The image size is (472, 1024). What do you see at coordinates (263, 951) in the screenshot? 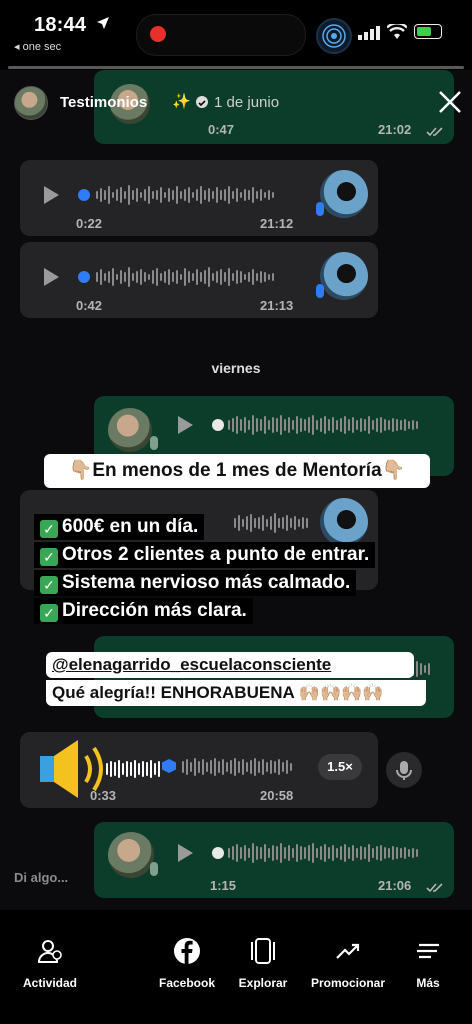
I see `explore-icon` at bounding box center [263, 951].